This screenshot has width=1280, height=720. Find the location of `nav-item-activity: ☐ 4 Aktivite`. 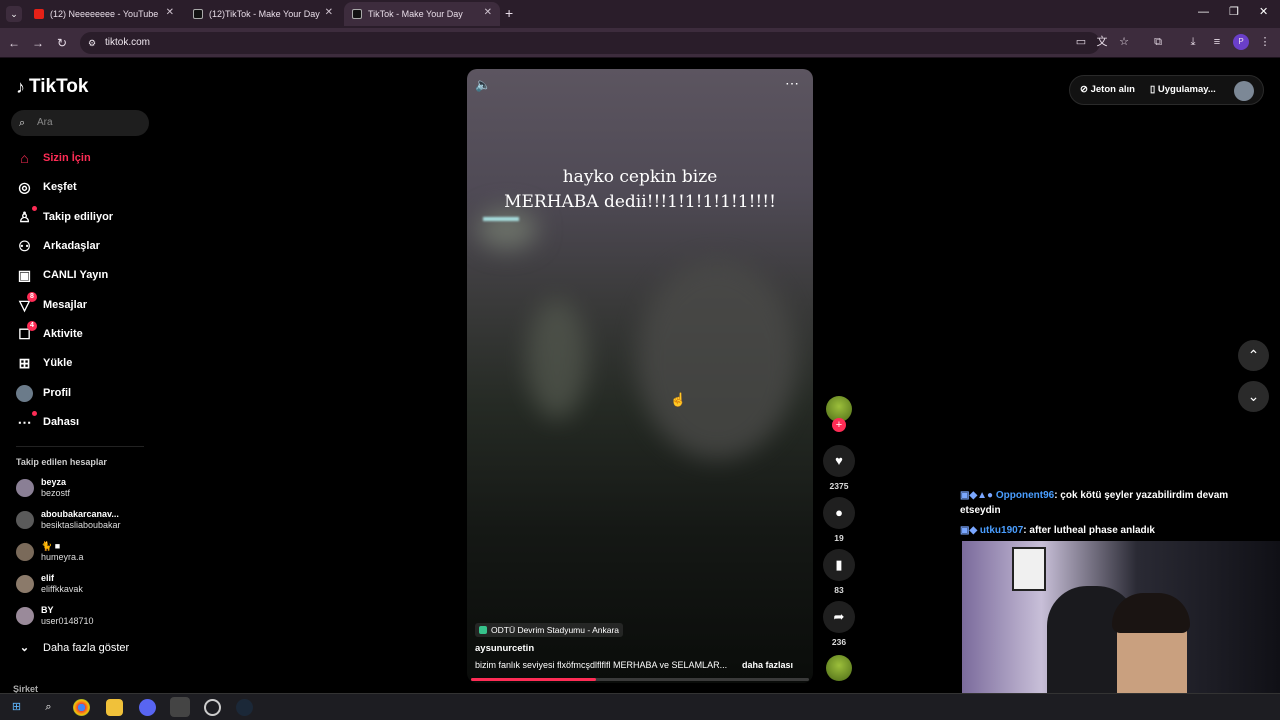

nav-item-activity: ☐ 4 Aktivite is located at coordinates (49, 332).